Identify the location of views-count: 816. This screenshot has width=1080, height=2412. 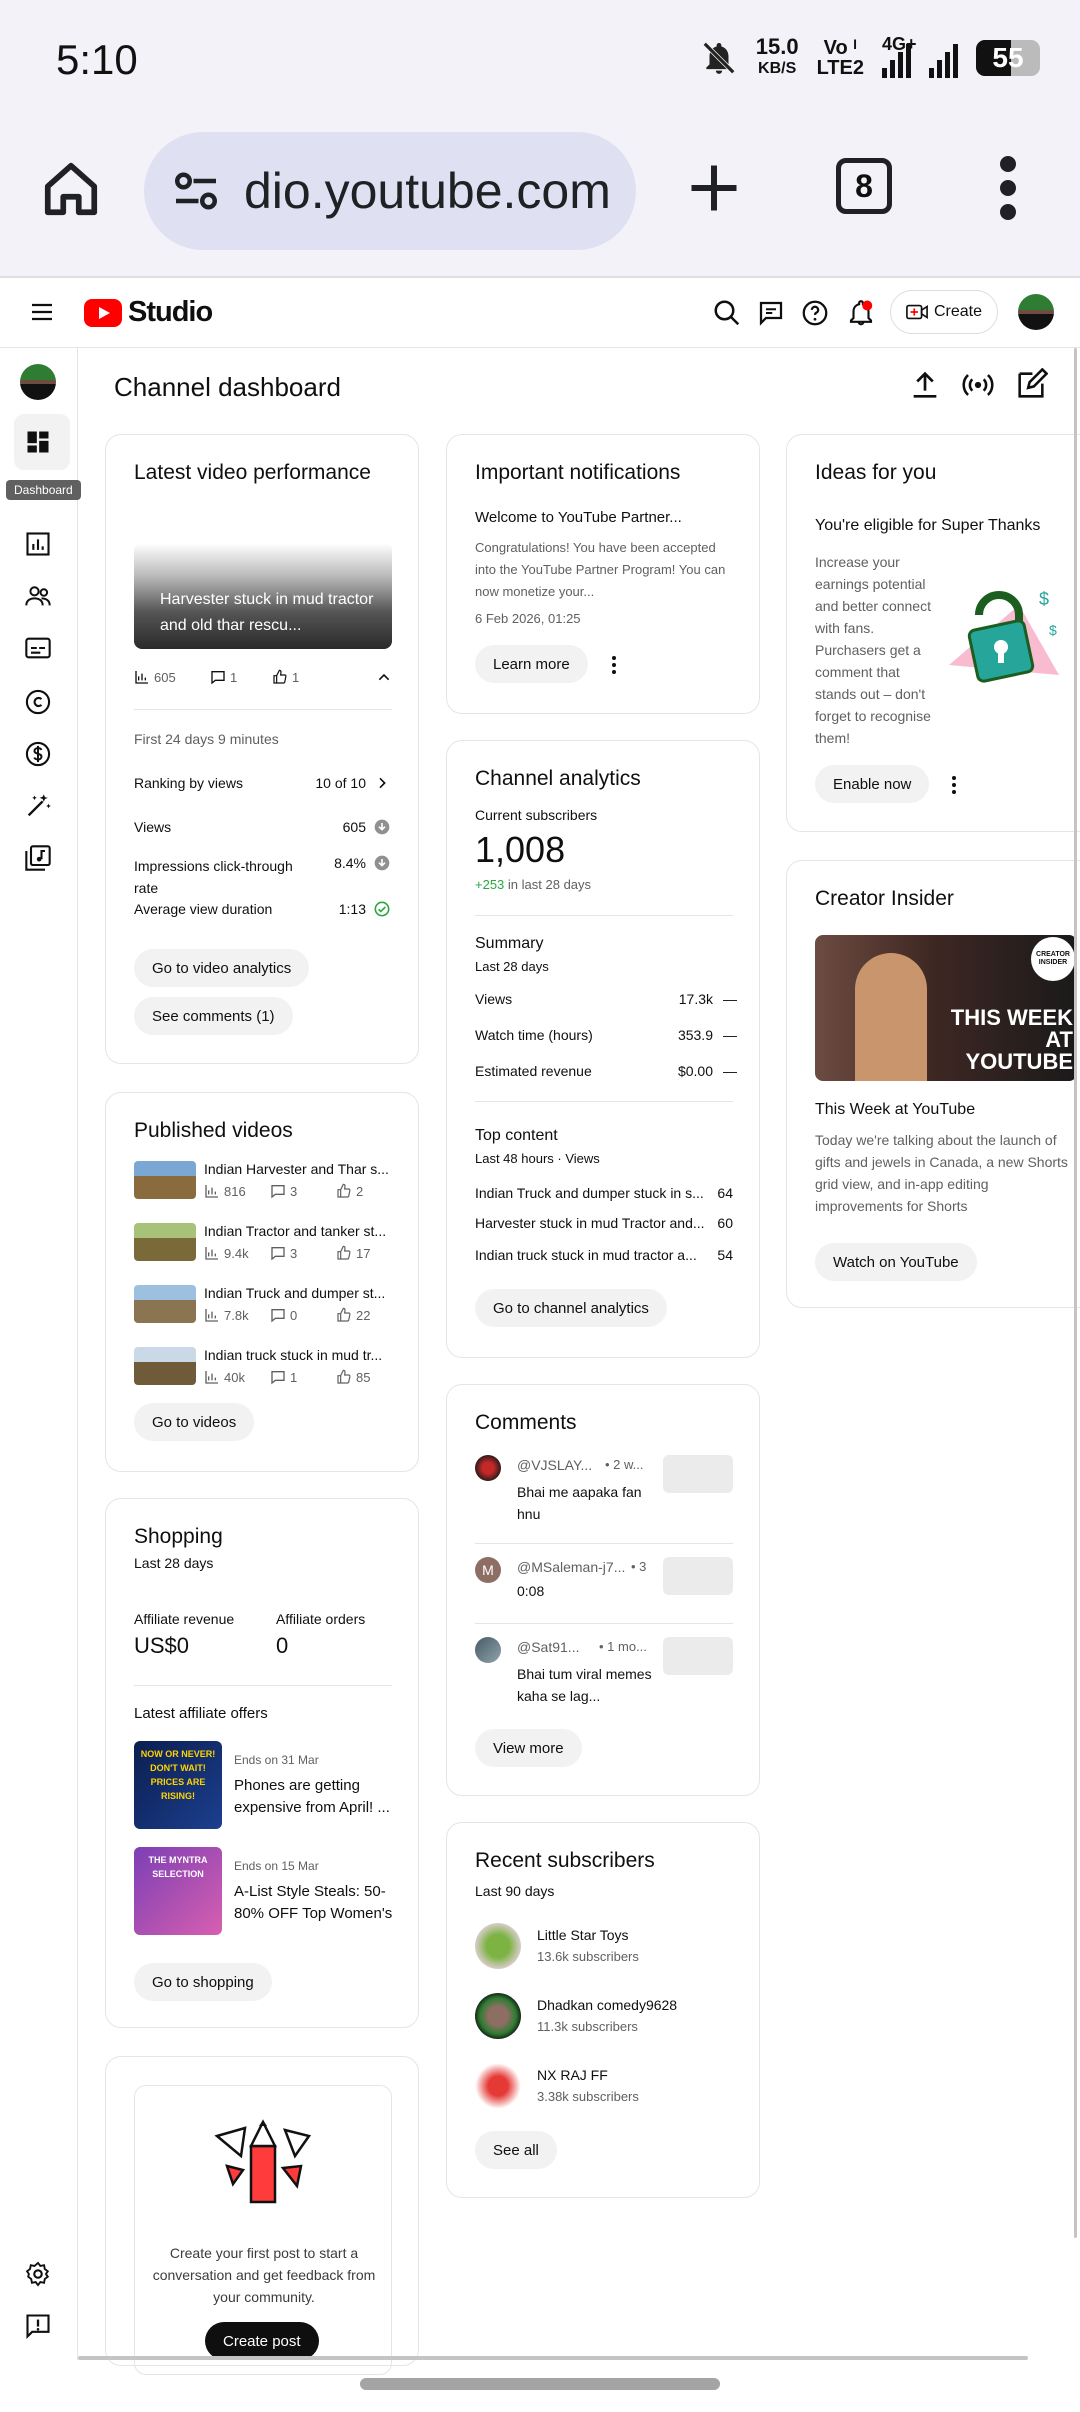
(235, 1191).